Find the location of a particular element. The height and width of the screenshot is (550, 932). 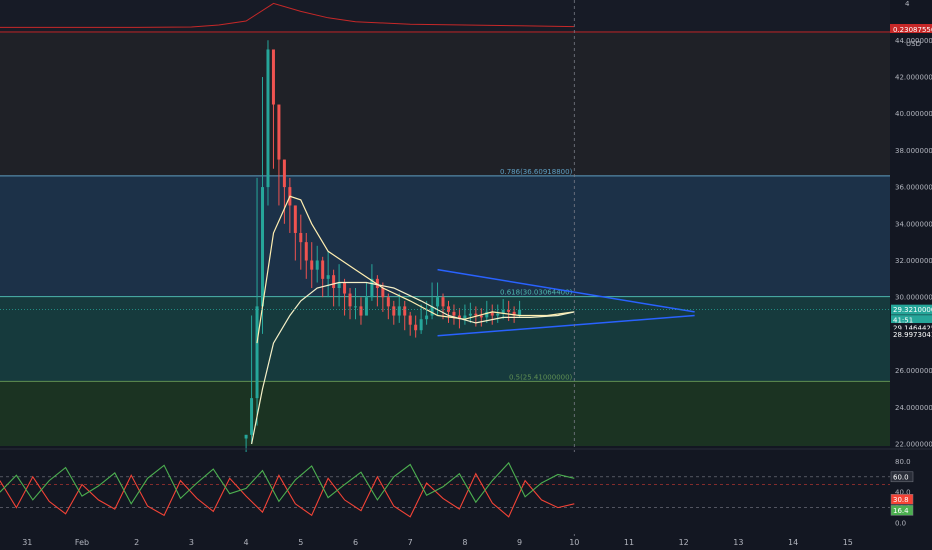

time-tick-label: 8 is located at coordinates (464, 542).